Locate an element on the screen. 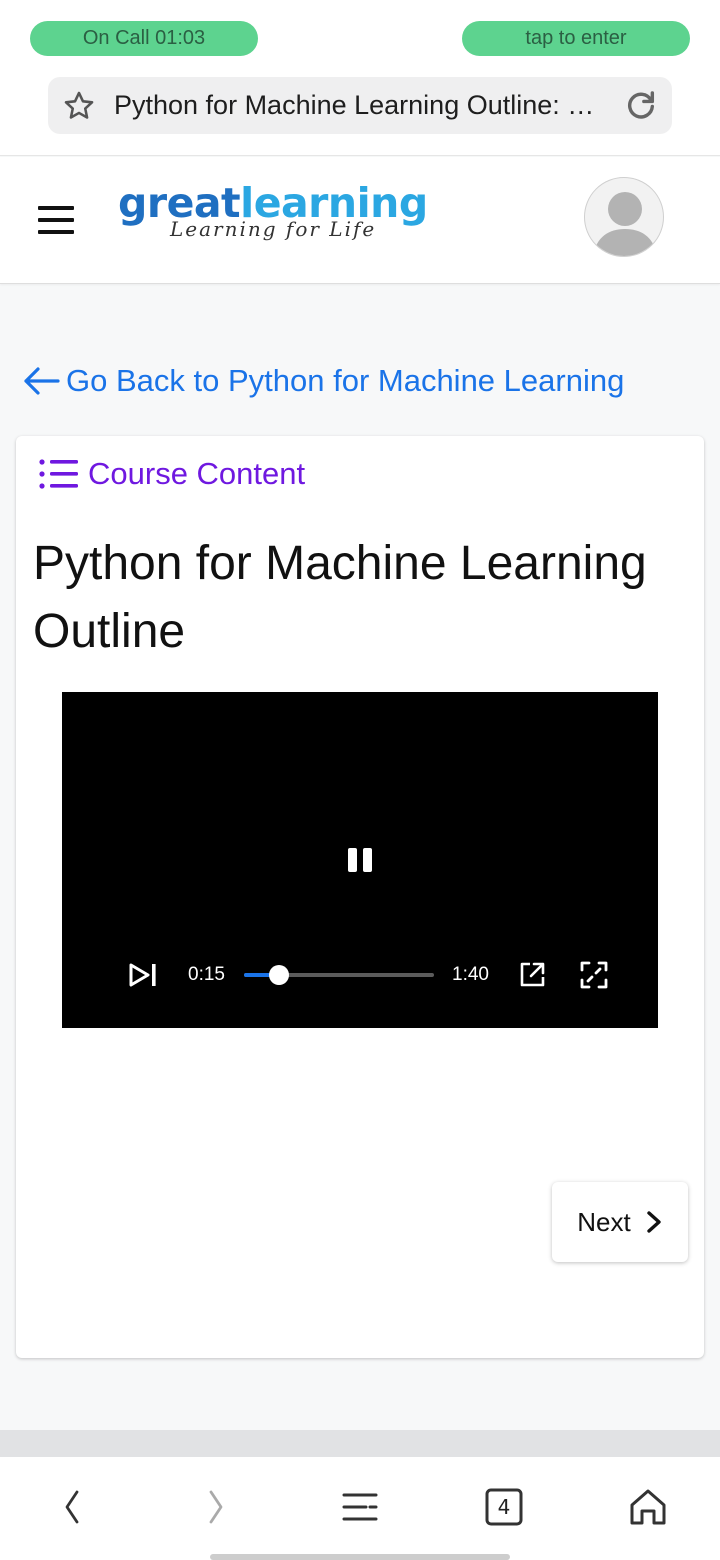 The image size is (720, 1560). course-content-label: Course Content is located at coordinates (197, 473).